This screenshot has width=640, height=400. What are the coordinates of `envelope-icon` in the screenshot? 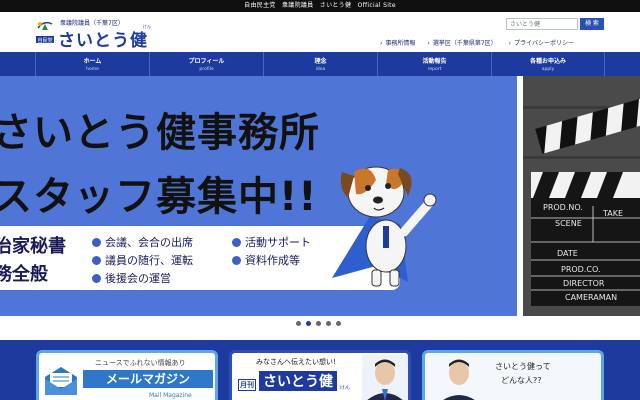 It's located at (61, 381).